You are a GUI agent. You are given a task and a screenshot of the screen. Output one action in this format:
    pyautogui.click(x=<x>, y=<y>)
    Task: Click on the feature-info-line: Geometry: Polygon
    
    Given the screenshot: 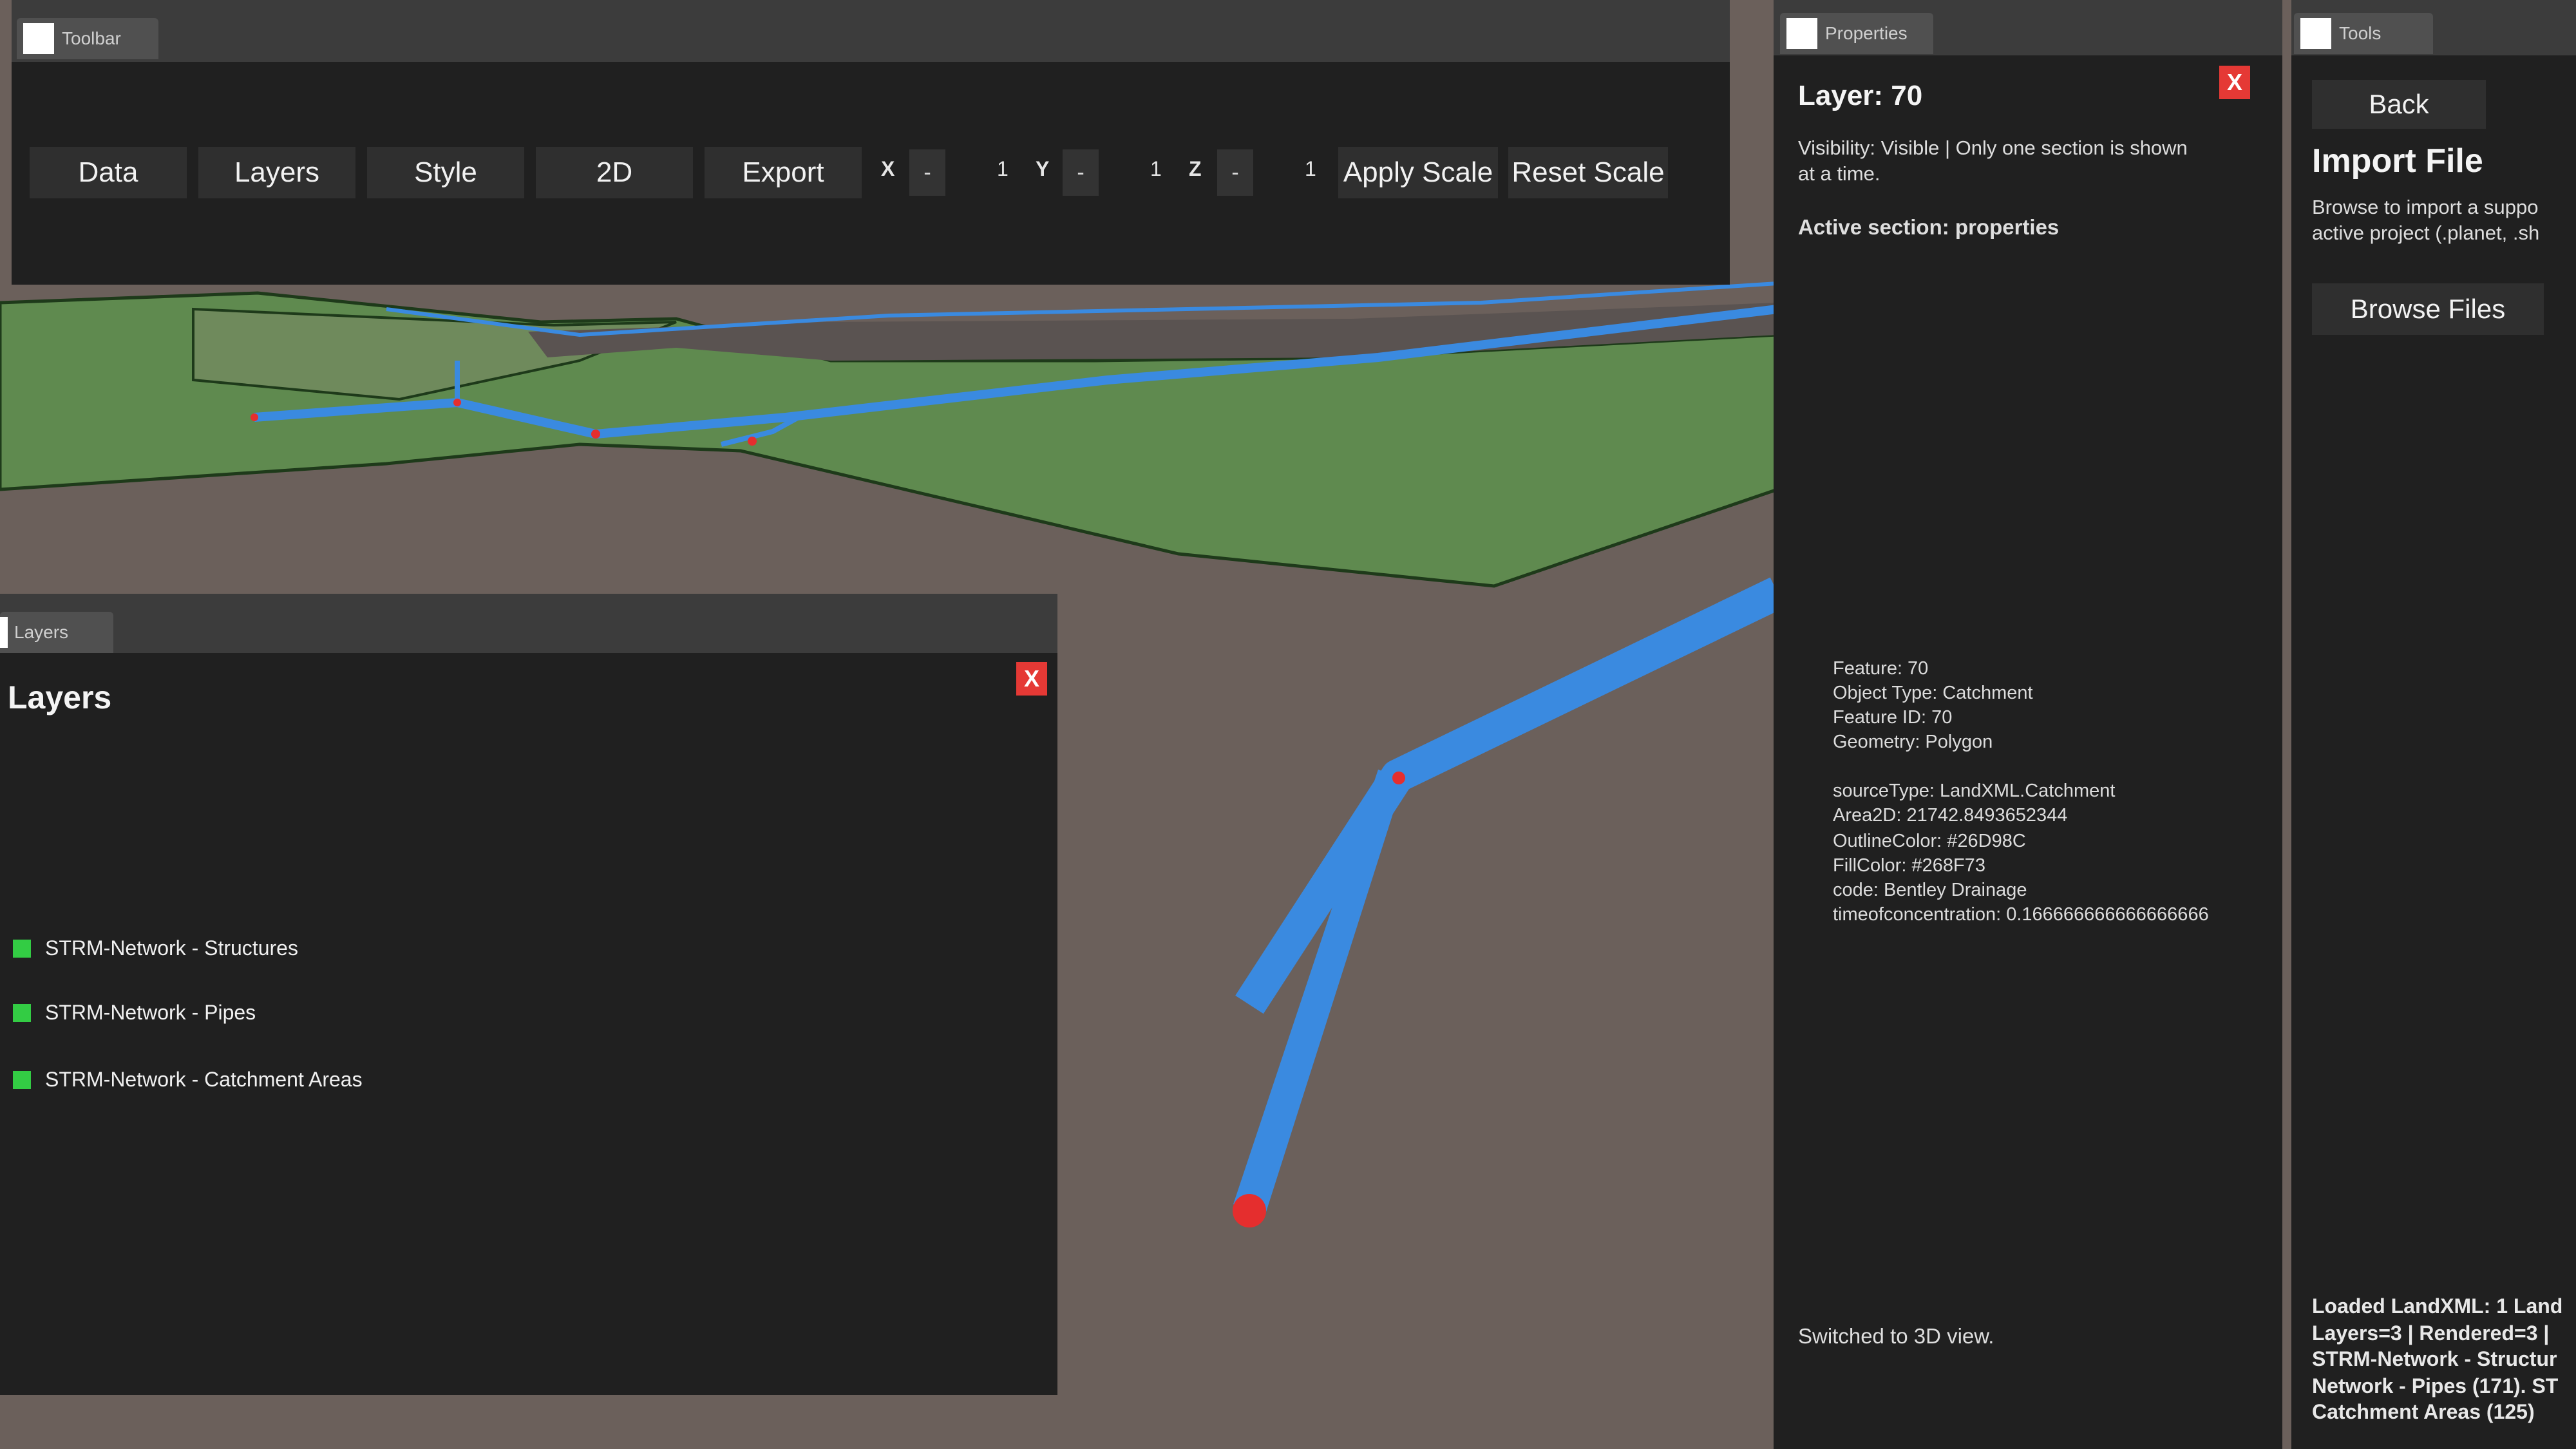 What is the action you would take?
    pyautogui.click(x=1913, y=742)
    